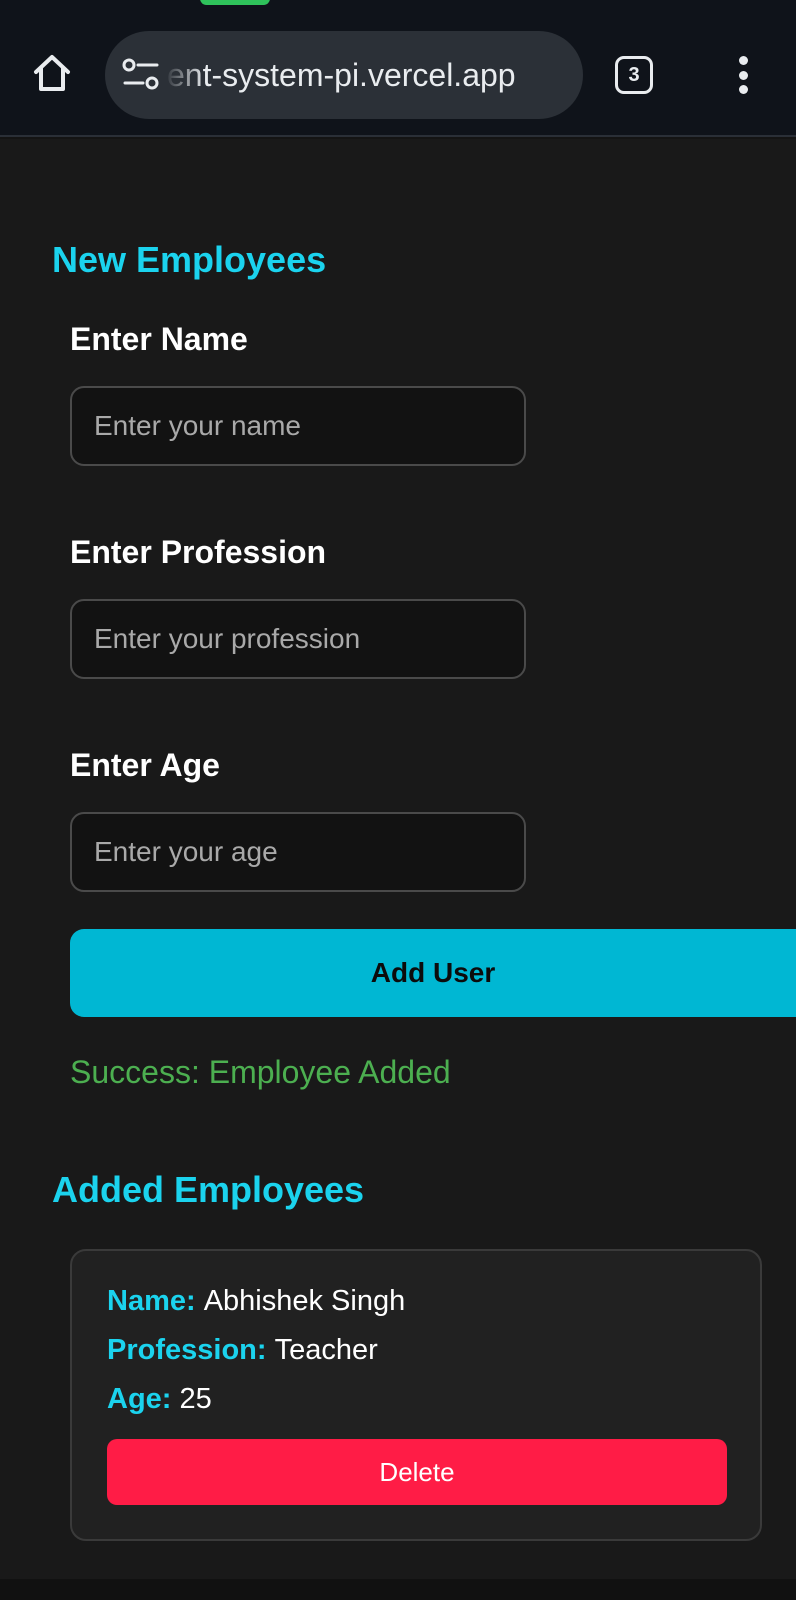 Image resolution: width=796 pixels, height=1600 pixels. What do you see at coordinates (298, 426) in the screenshot?
I see `name-input` at bounding box center [298, 426].